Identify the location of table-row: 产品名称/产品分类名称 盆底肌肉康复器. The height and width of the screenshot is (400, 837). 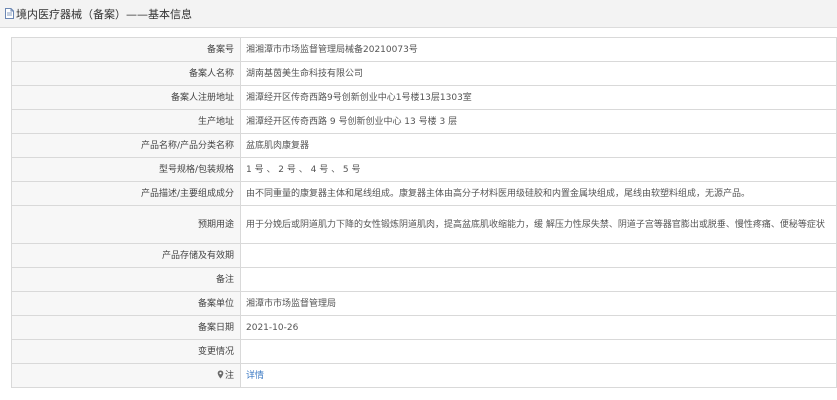
(424, 145).